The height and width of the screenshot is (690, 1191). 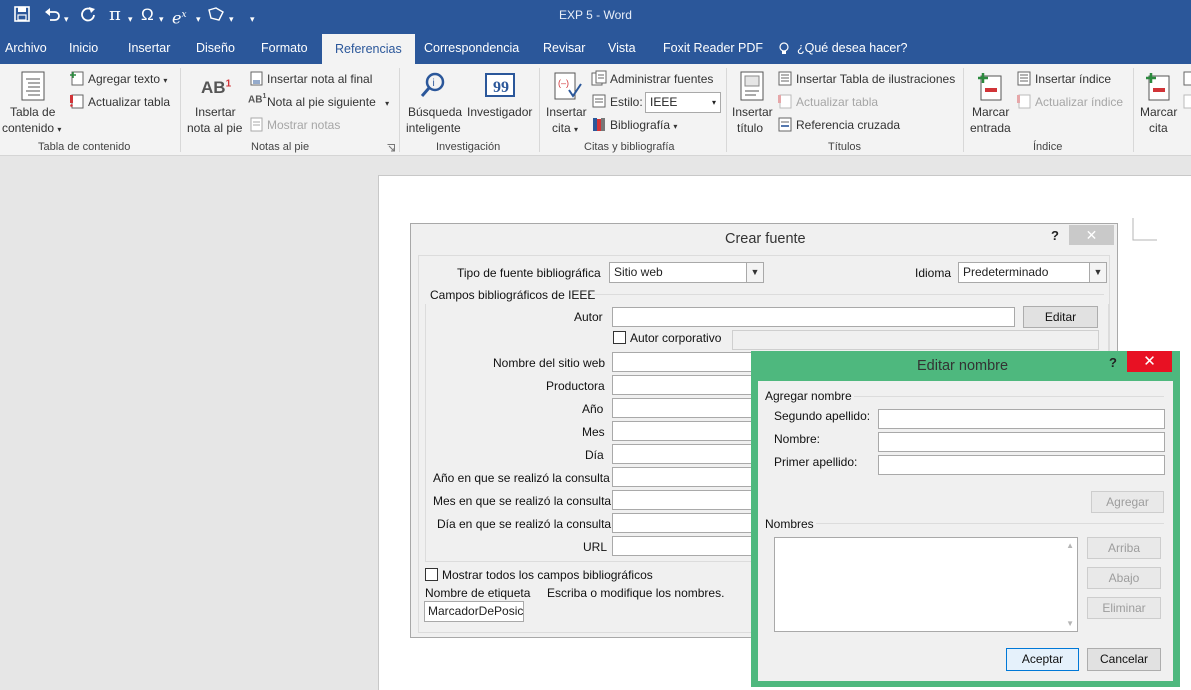 What do you see at coordinates (595, 16) in the screenshot?
I see `title-bar: ▾ π ▾ Ω ▾ ex ▾ ▾ ▾ EXP 5 - Word` at bounding box center [595, 16].